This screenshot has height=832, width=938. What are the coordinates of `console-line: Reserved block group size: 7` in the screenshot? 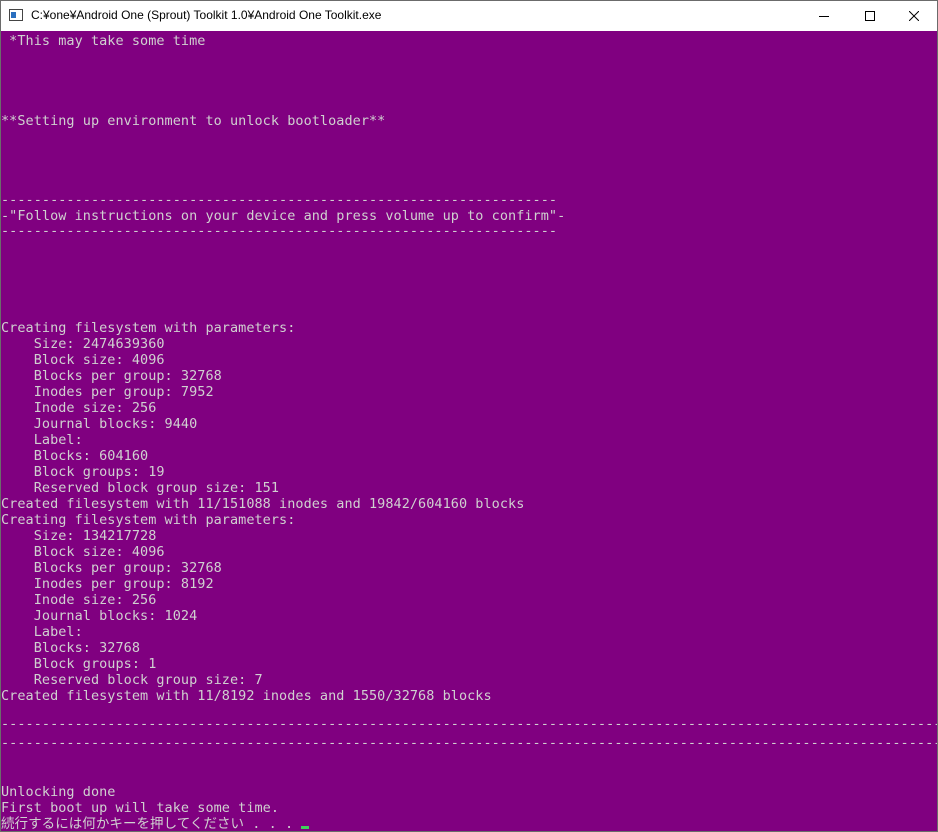 It's located at (132, 680).